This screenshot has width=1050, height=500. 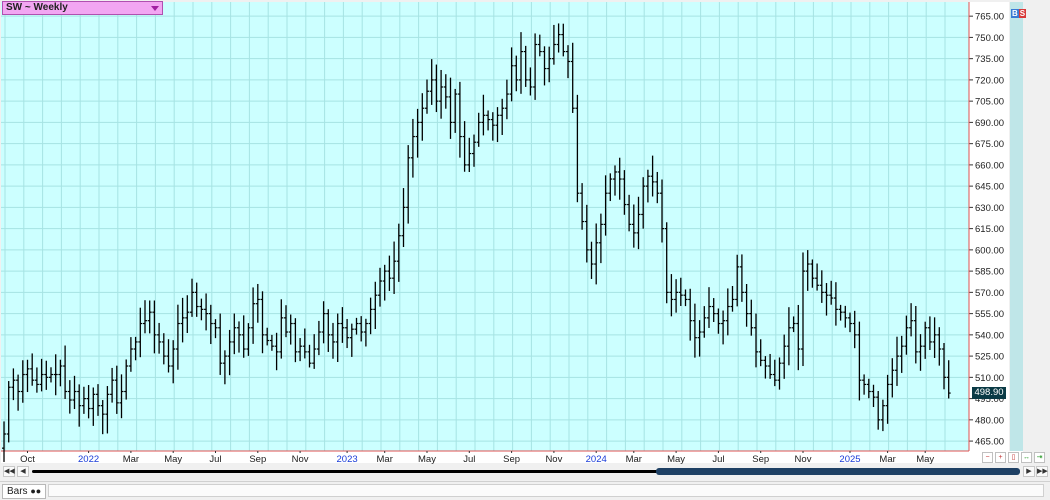 I want to click on bottom-tab-bar: Bars ●●, so click(x=525, y=490).